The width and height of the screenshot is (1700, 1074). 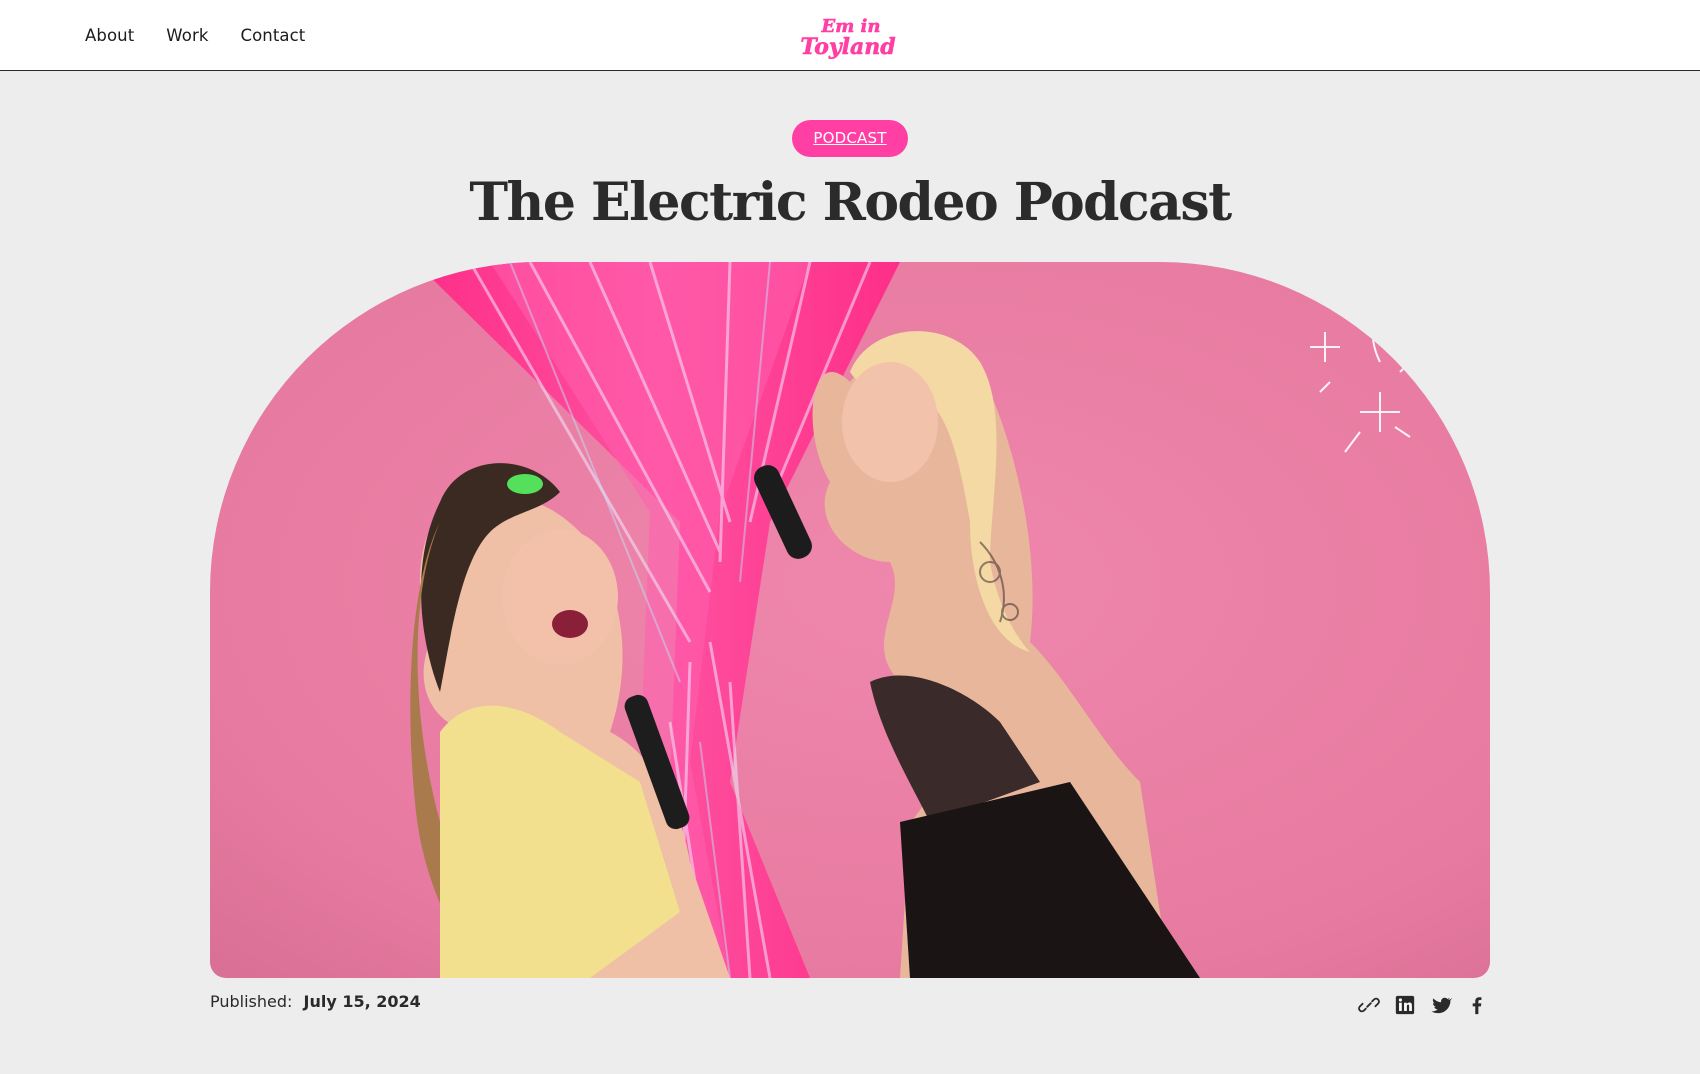 I want to click on link-icon, so click(x=1369, y=1005).